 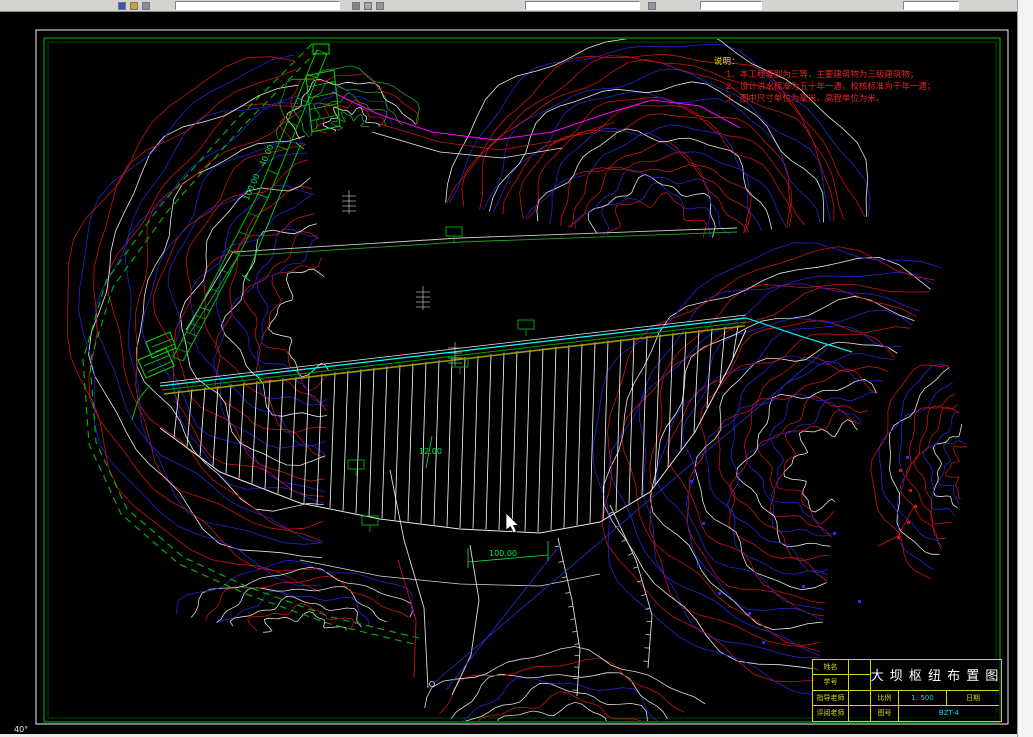 I want to click on note-line: 2、设计洪水标准为五十年一遇，校核标准为千年一遇；, so click(x=831, y=87).